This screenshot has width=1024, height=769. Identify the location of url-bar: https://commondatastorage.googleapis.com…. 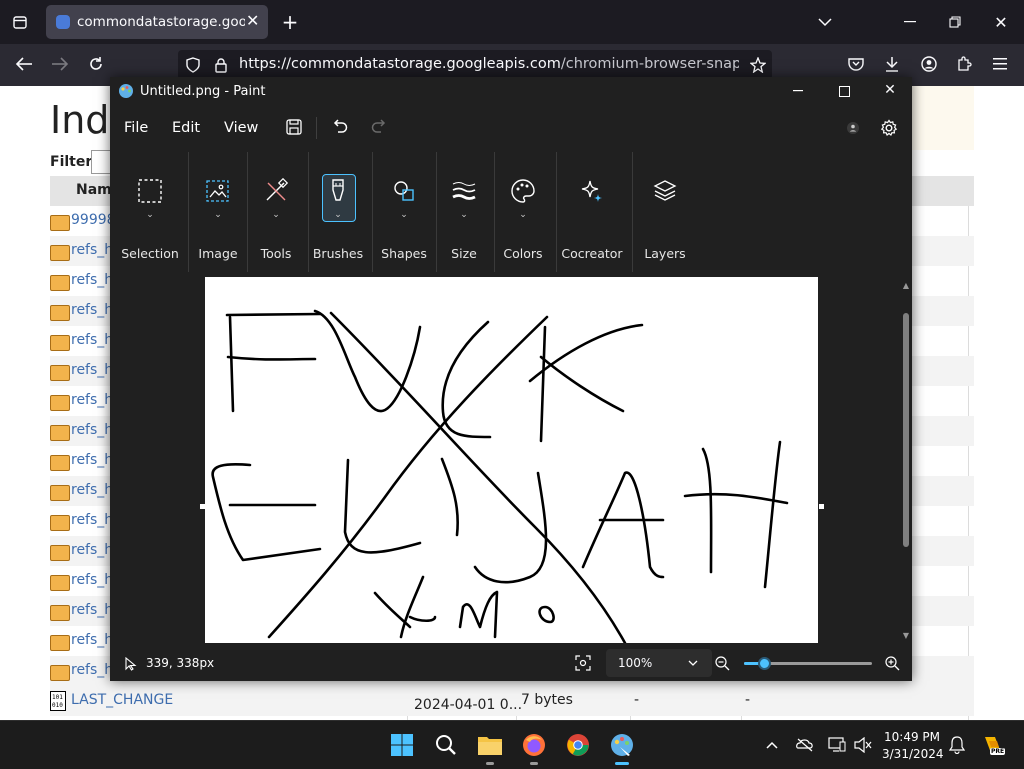
(475, 65).